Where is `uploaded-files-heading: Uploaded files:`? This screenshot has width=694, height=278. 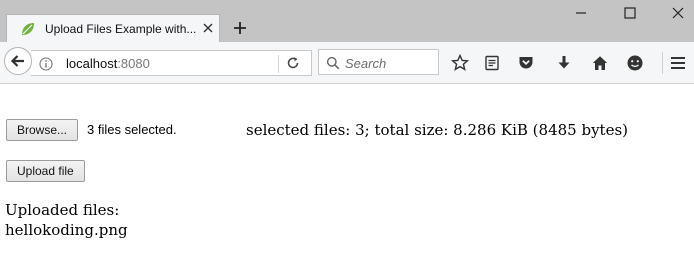 uploaded-files-heading: Uploaded files: is located at coordinates (62, 210).